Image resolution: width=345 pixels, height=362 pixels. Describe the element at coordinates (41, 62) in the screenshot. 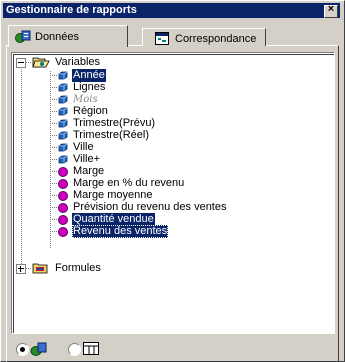

I see `open-folder-icon` at that location.